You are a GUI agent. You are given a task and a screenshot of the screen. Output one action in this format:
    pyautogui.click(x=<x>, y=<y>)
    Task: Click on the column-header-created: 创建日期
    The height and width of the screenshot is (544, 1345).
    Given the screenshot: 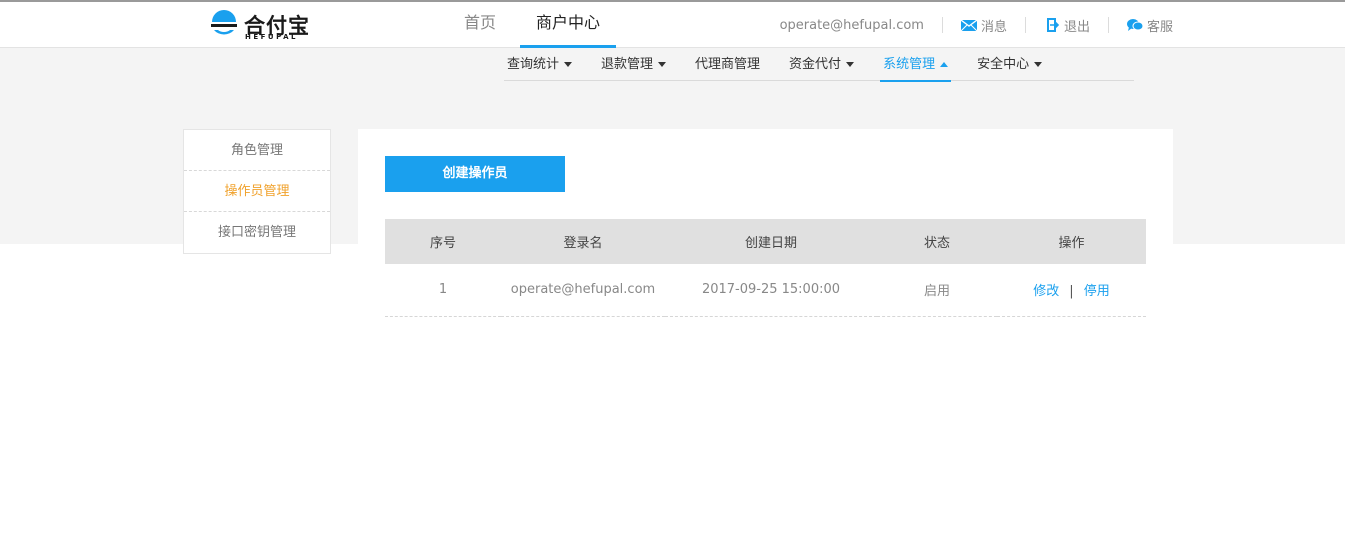 What is the action you would take?
    pyautogui.click(x=771, y=241)
    